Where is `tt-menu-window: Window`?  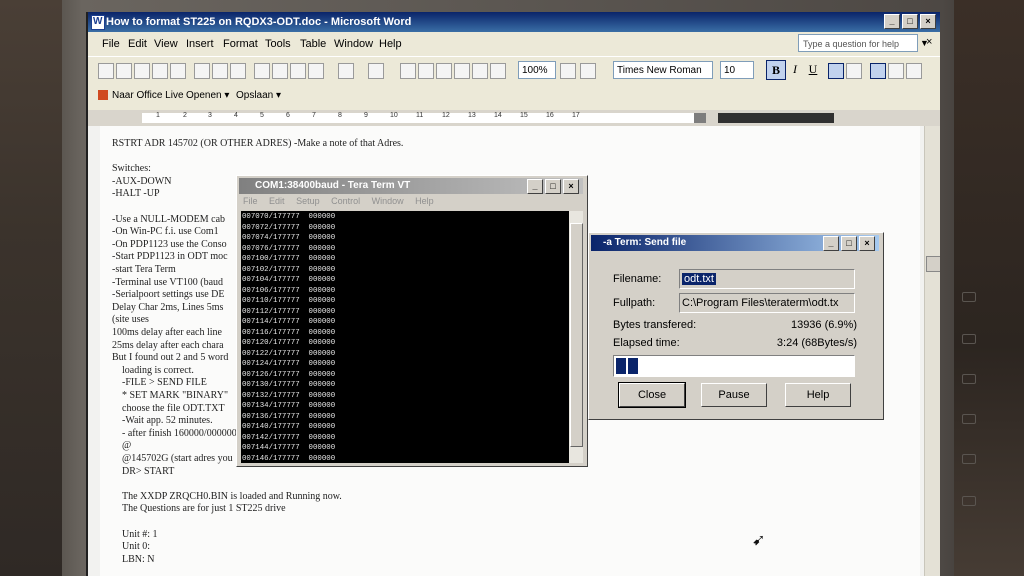
tt-menu-window: Window is located at coordinates (388, 201).